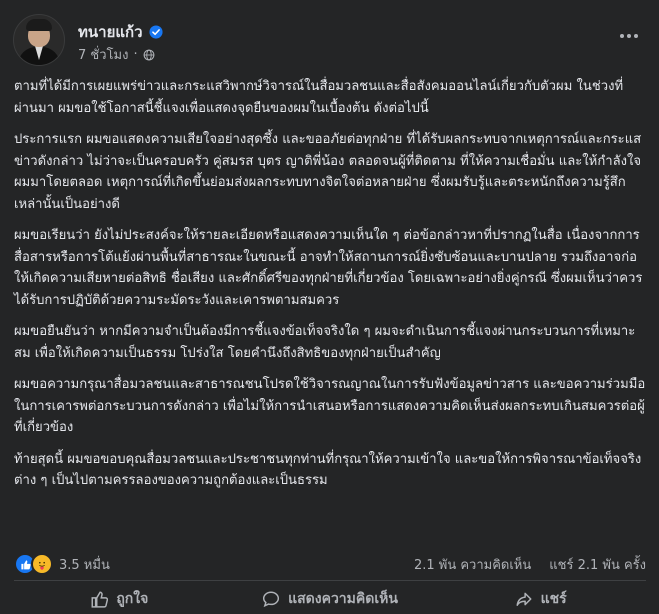 The width and height of the screenshot is (659, 614). Describe the element at coordinates (132, 599) in the screenshot. I see `like-label: ถูกใจ` at that location.